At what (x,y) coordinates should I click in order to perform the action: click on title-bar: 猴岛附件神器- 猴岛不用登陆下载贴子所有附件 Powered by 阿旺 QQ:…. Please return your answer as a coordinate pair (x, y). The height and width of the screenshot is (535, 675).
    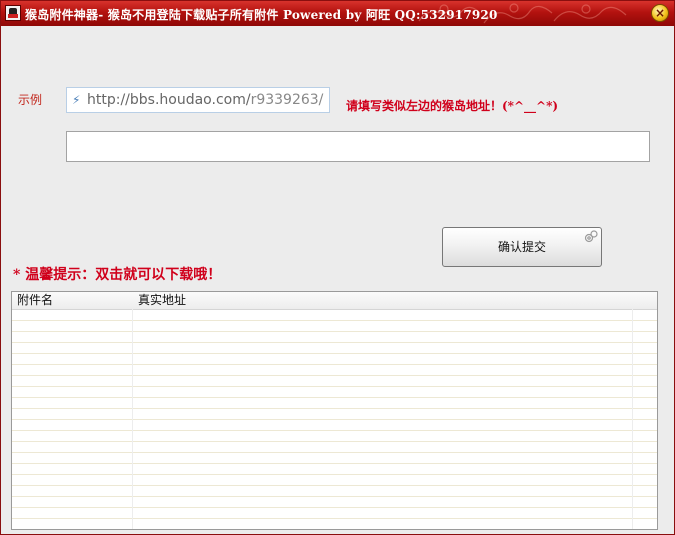
    Looking at the image, I should click on (337, 13).